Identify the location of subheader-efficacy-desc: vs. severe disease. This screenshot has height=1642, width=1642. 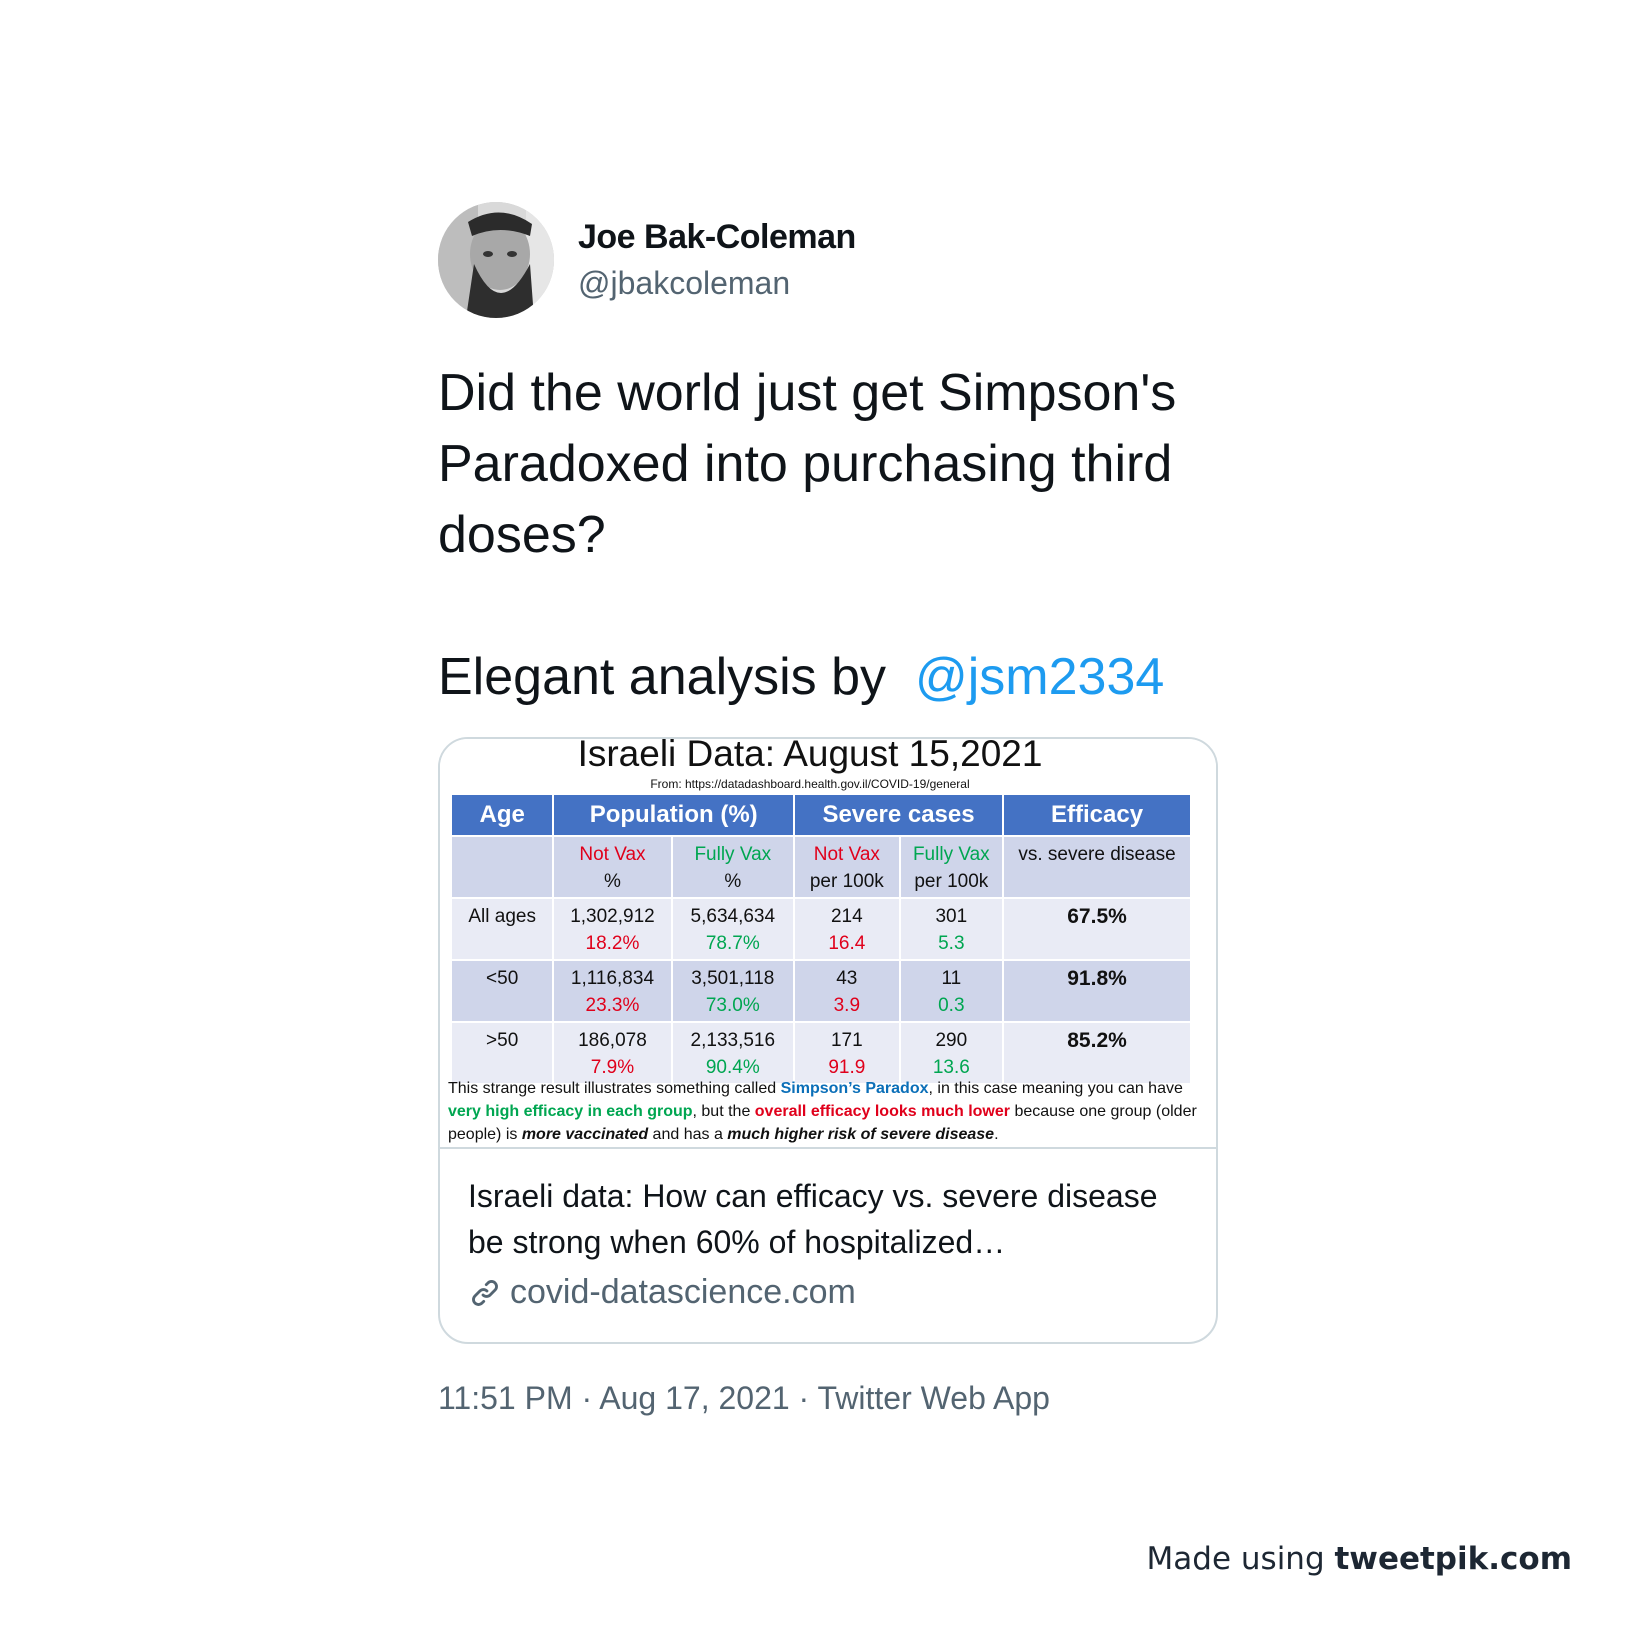
(1097, 867).